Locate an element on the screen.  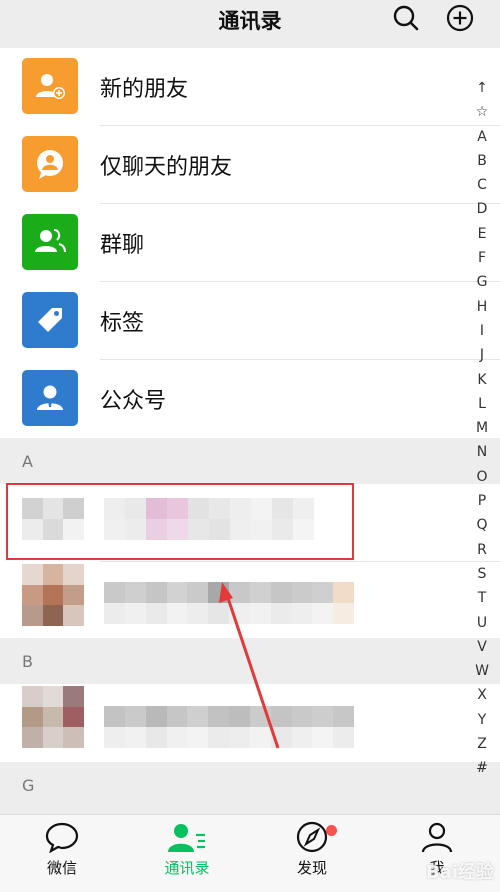
chat-bubble-icon is located at coordinates (62, 837).